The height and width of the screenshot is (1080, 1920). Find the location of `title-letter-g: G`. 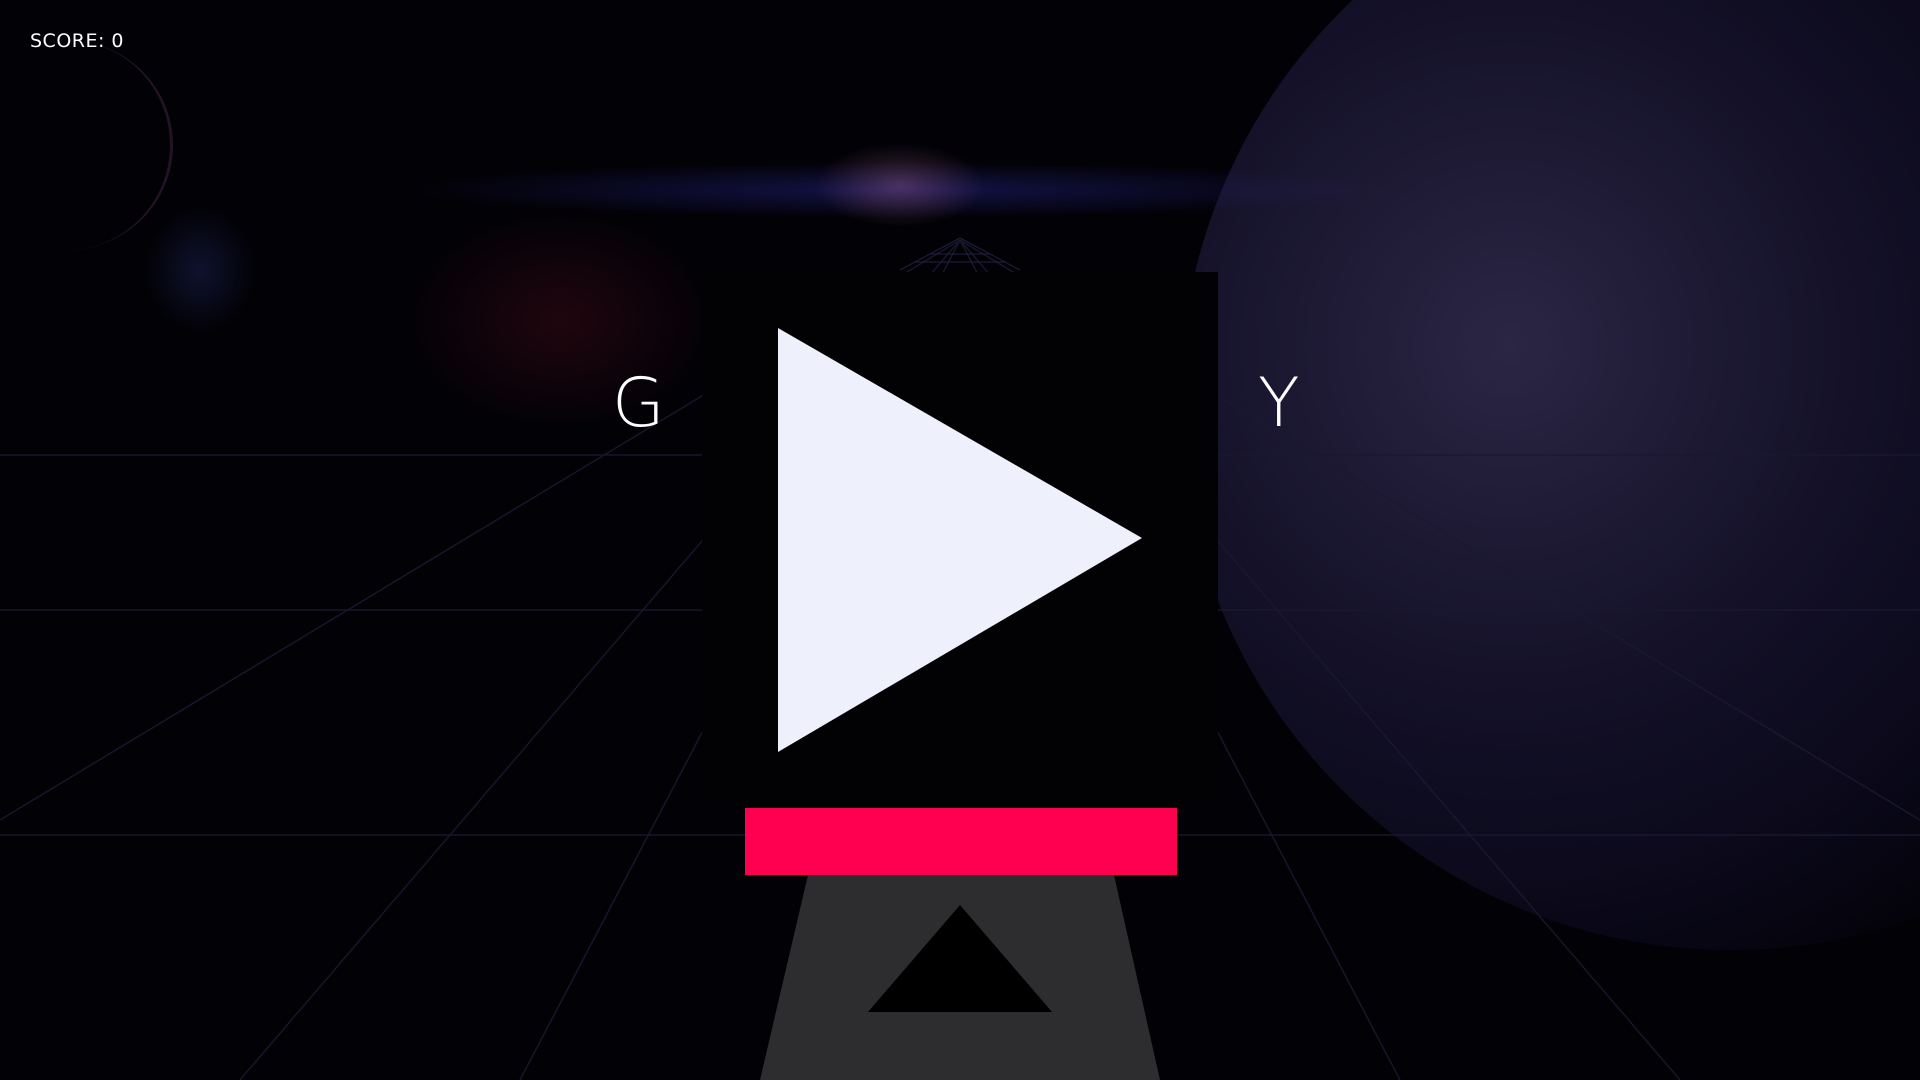

title-letter-g: G is located at coordinates (638, 403).